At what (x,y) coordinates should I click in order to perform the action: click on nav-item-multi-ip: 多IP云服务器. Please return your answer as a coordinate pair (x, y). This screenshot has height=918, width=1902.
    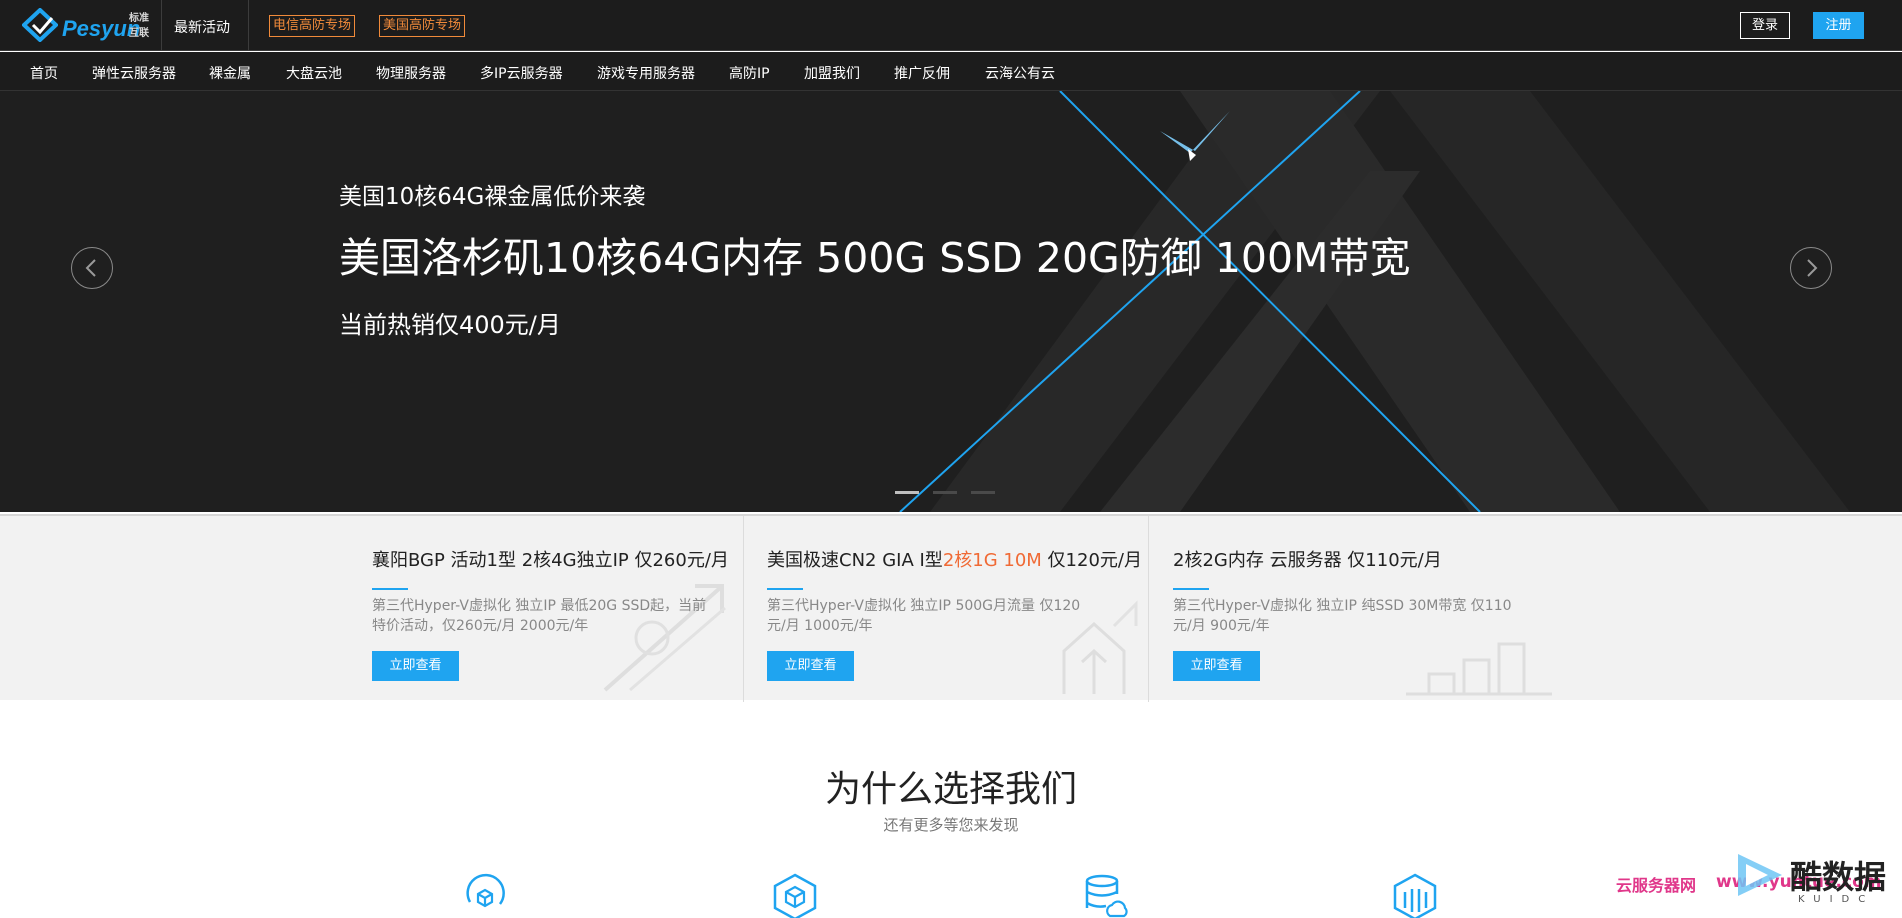
    Looking at the image, I should click on (521, 73).